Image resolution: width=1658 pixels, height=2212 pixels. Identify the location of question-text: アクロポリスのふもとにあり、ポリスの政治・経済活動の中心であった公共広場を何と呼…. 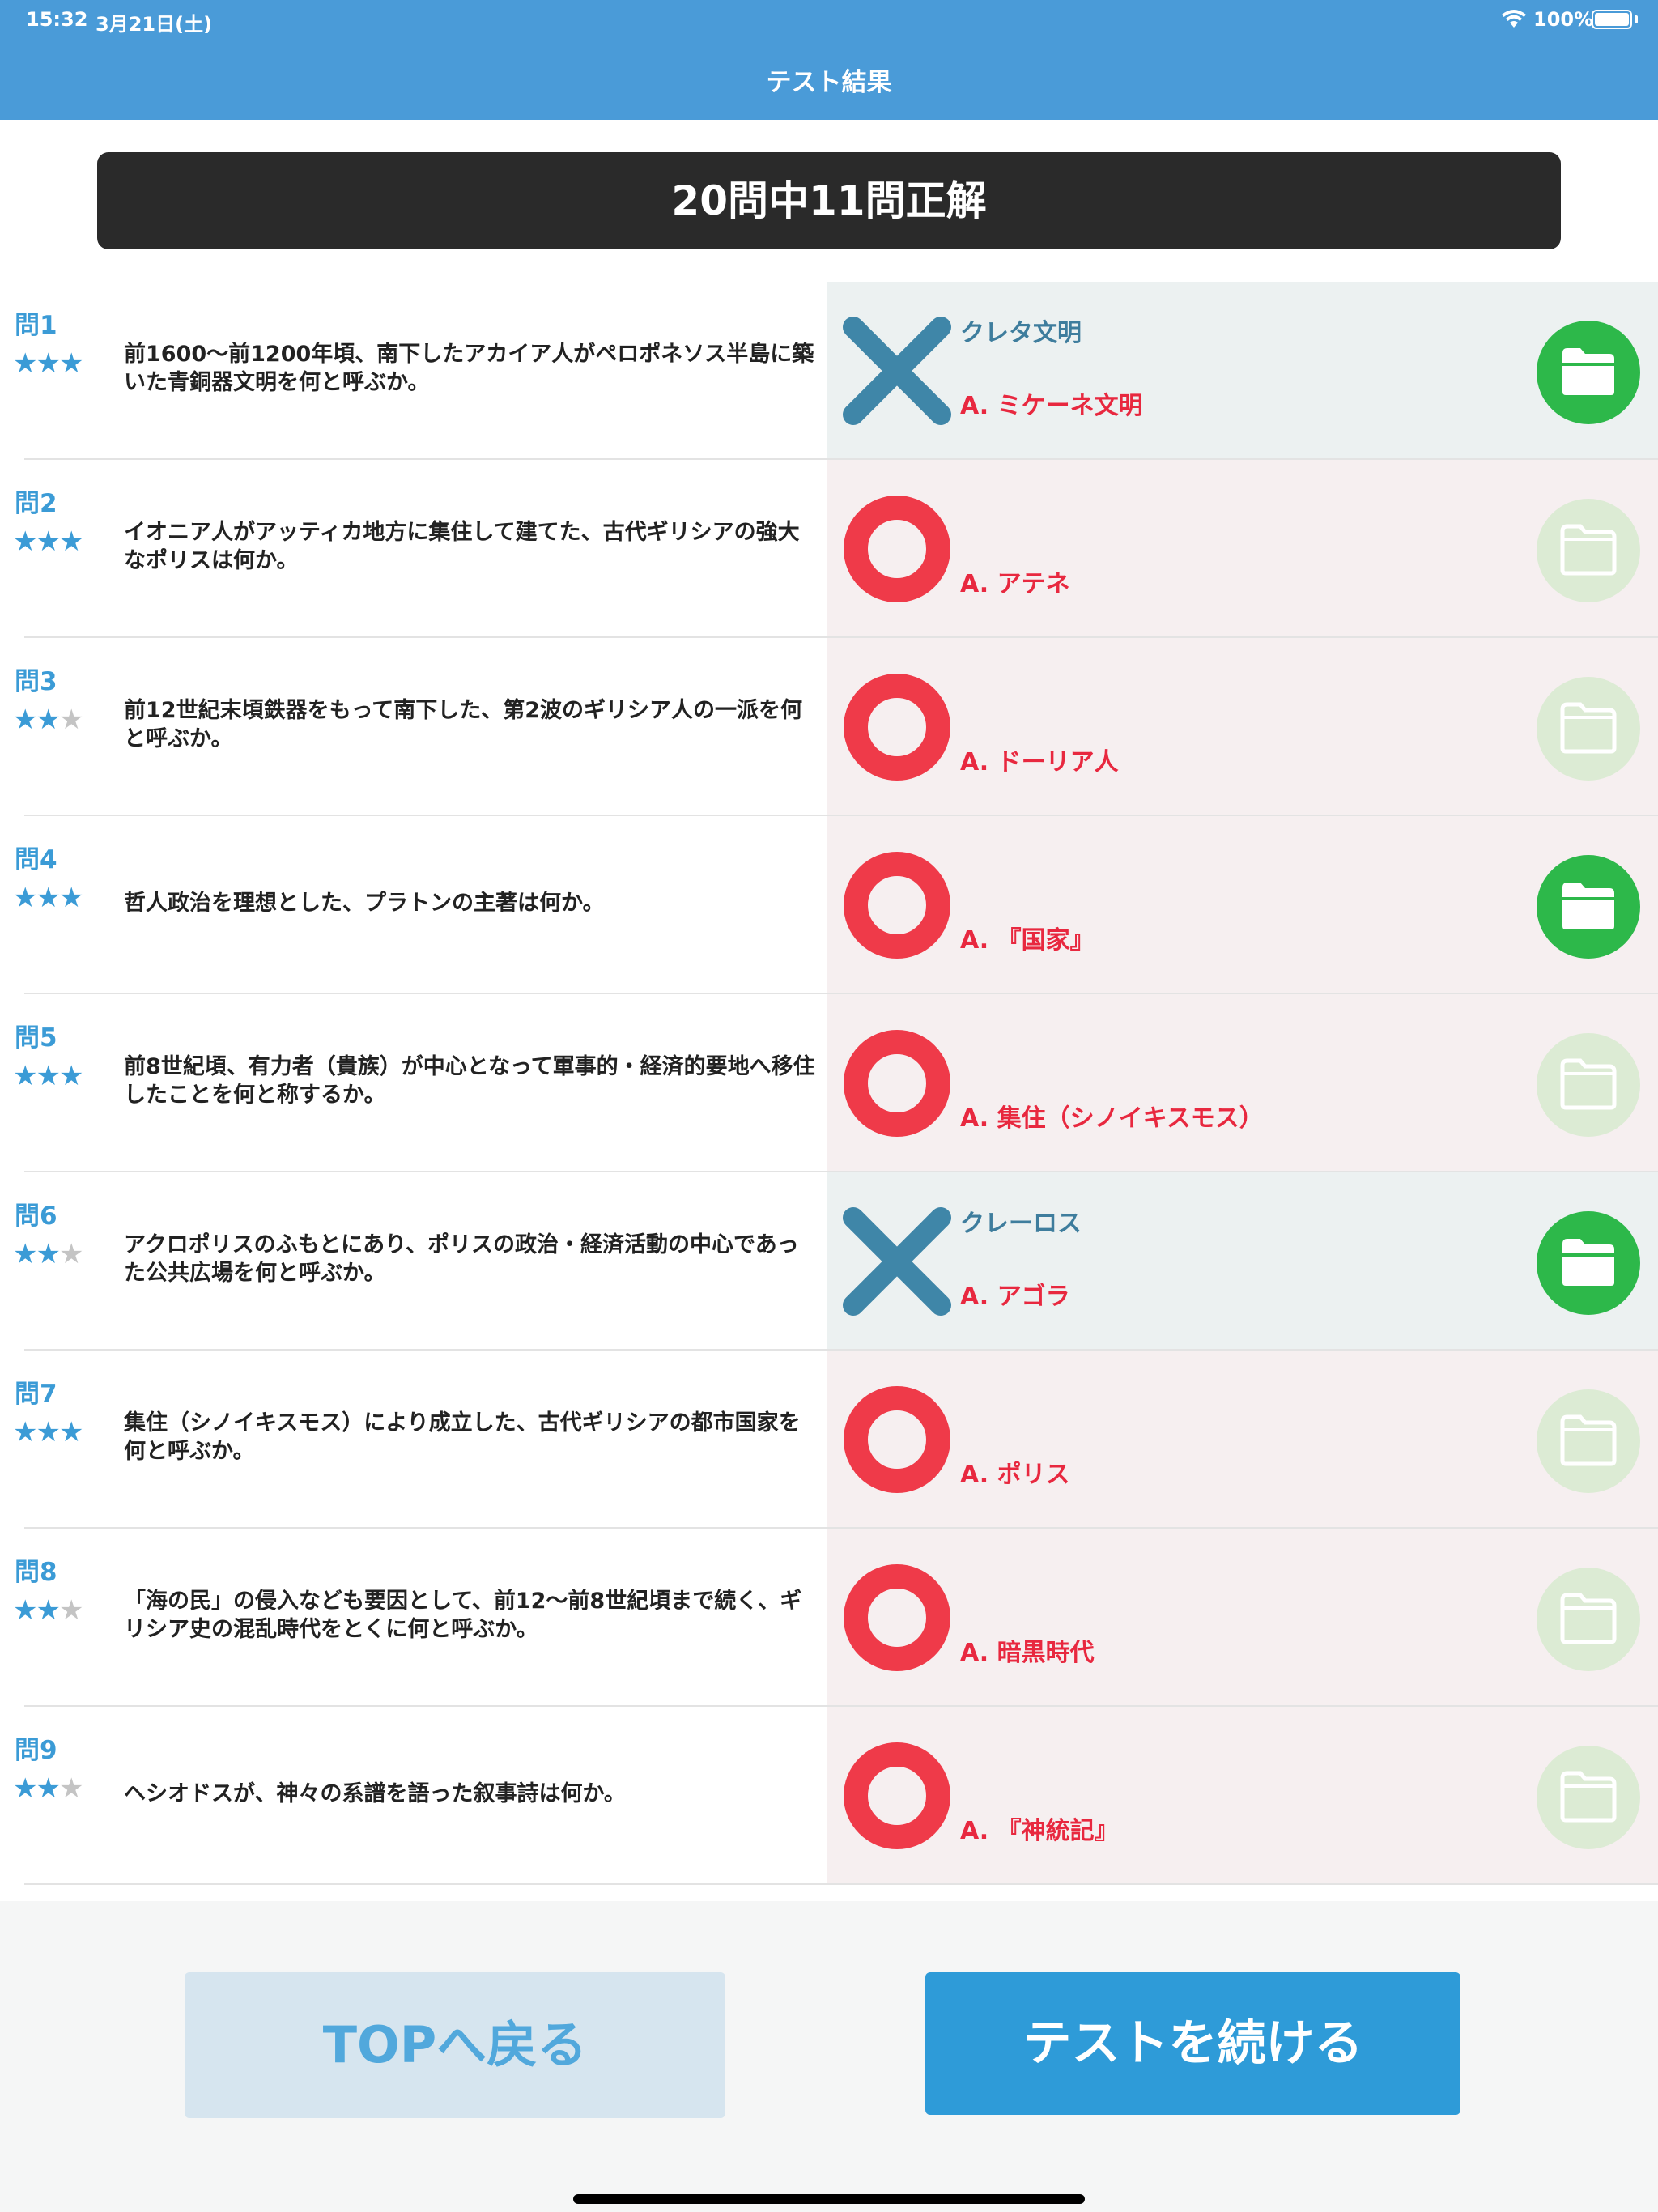
(461, 1259).